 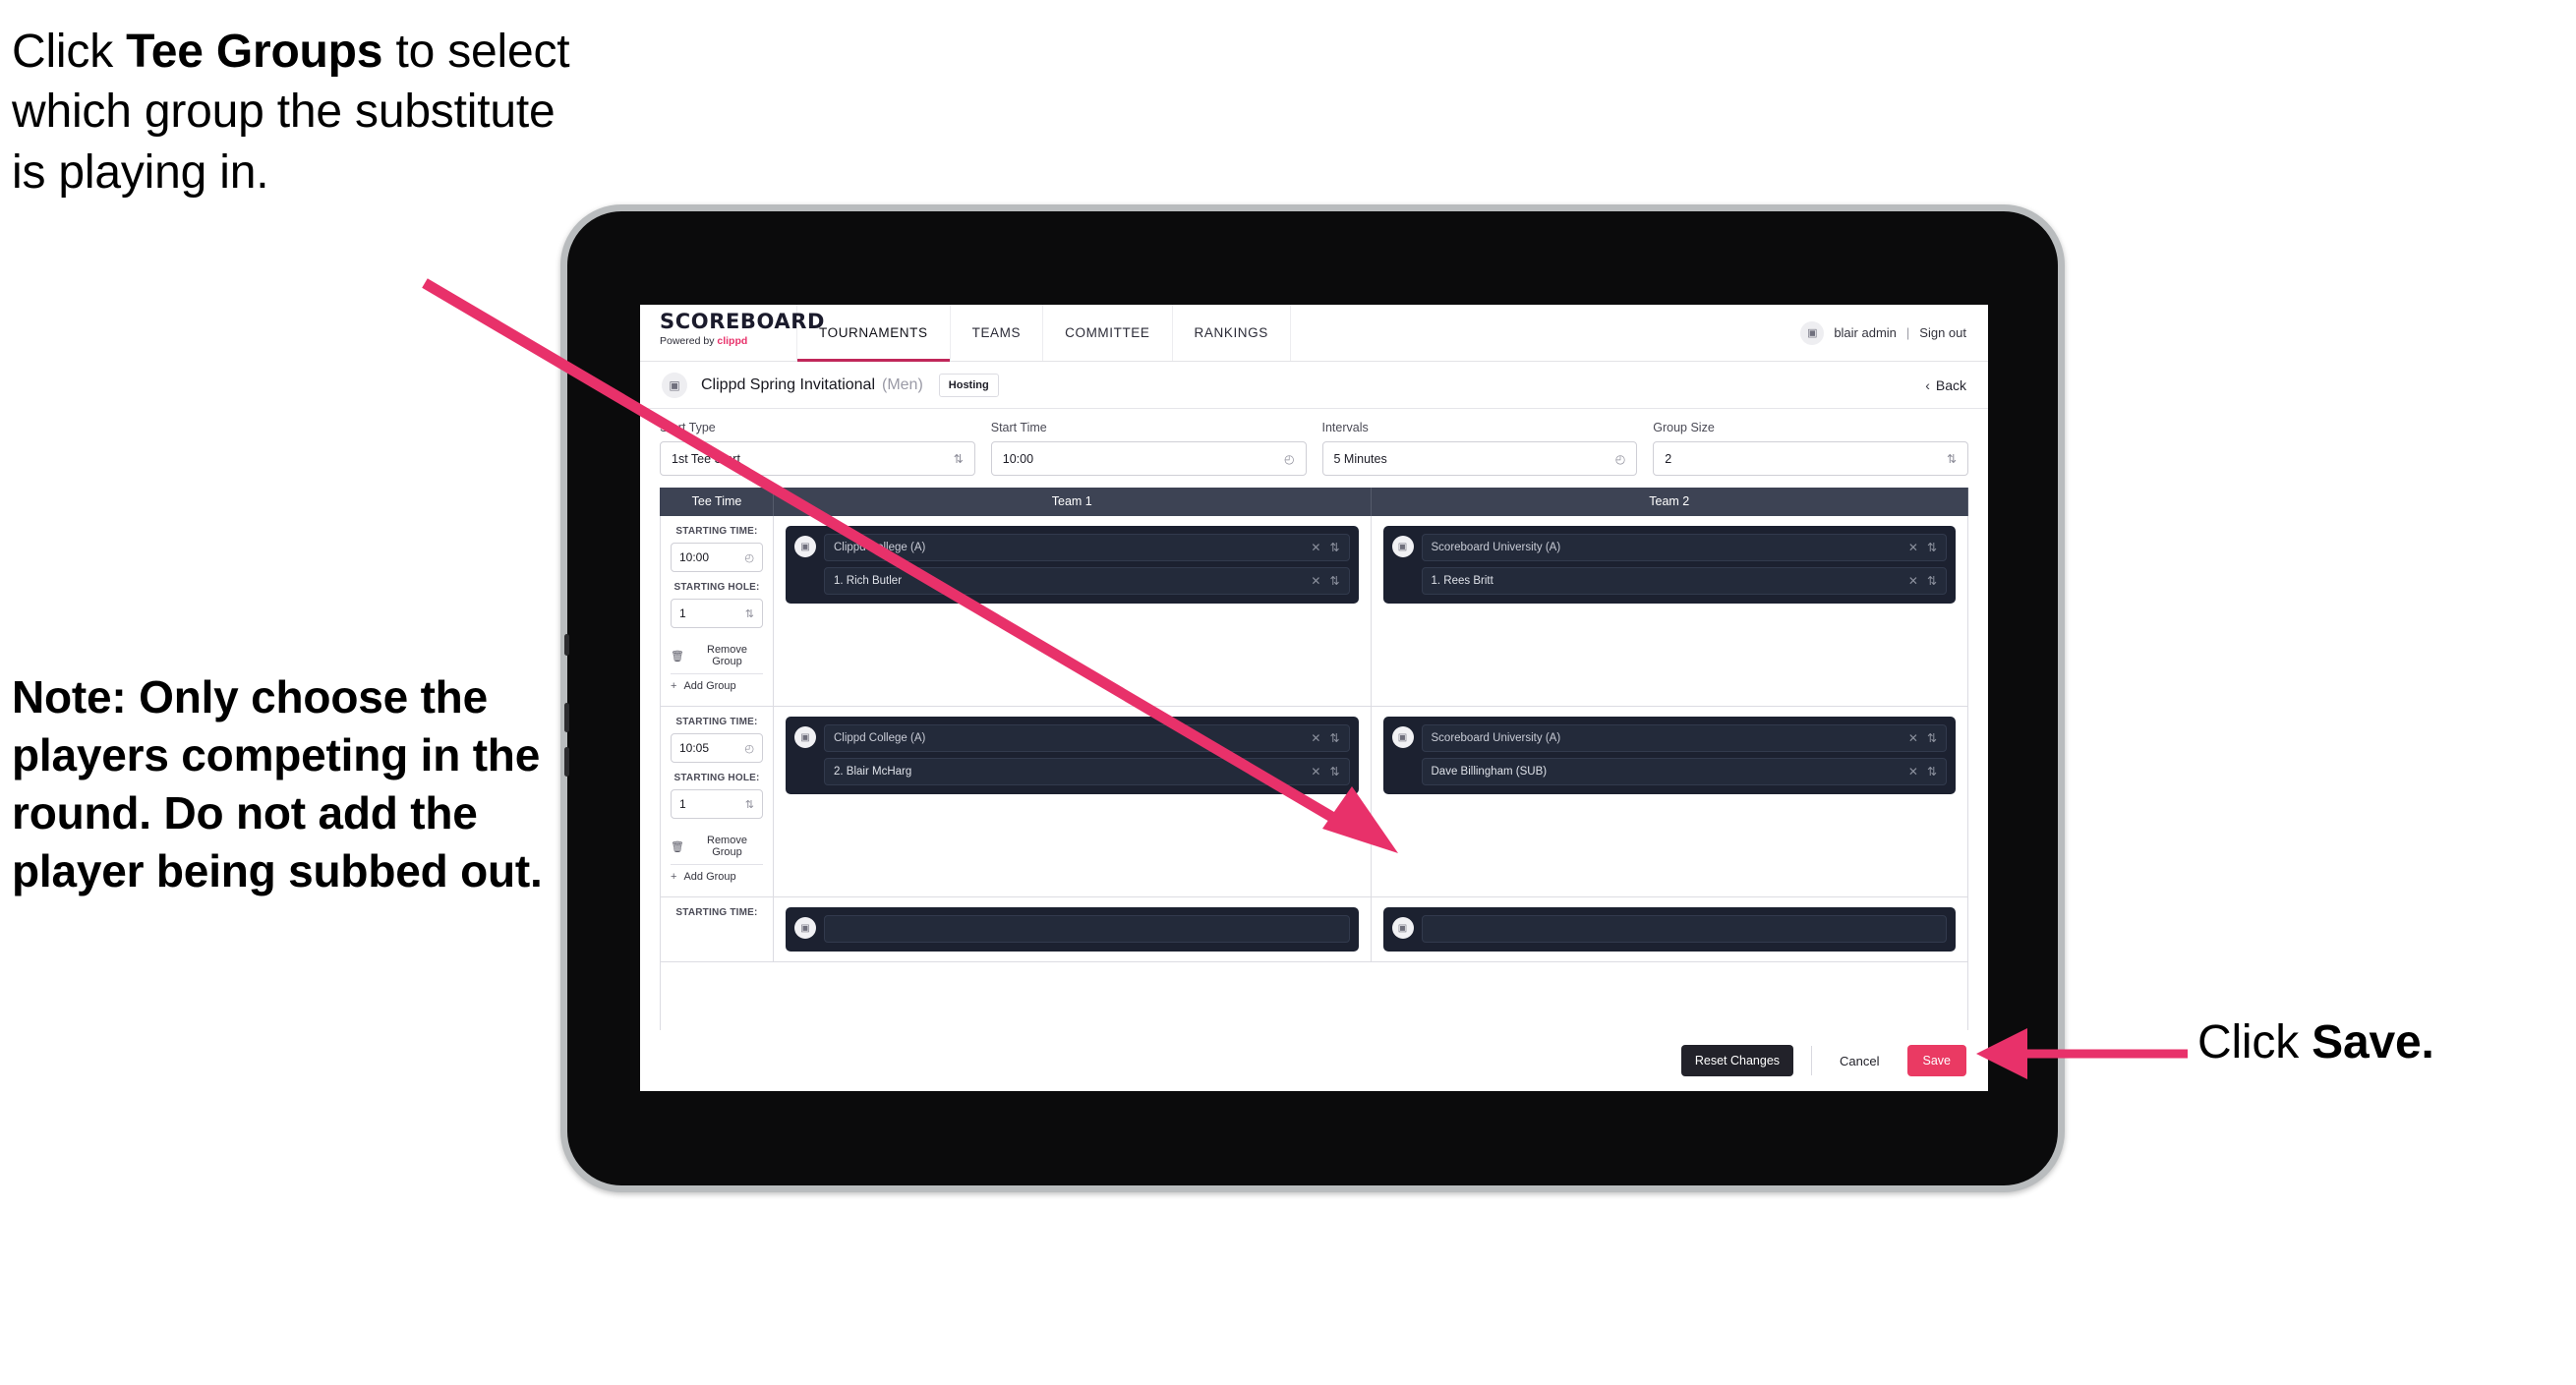 What do you see at coordinates (1810, 458) in the screenshot?
I see `group-size-select: 2 ⇅` at bounding box center [1810, 458].